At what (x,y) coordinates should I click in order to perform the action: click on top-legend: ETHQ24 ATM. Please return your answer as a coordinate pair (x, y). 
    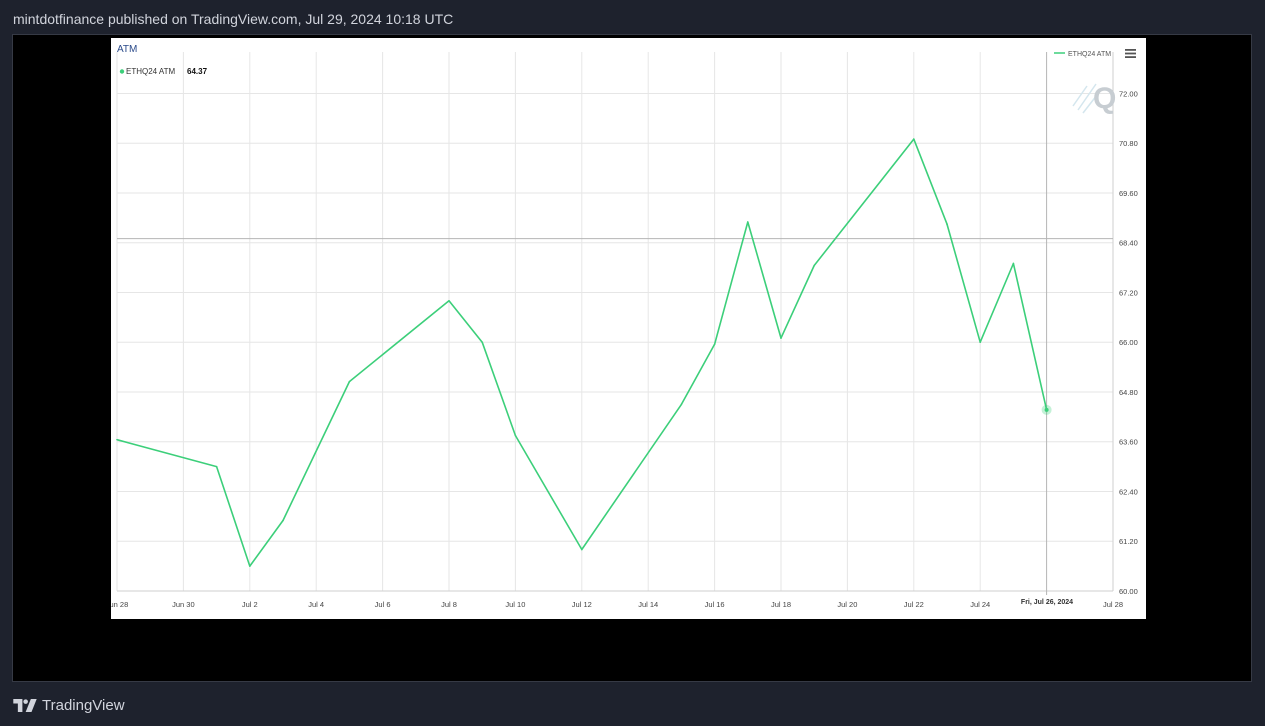
    Looking at the image, I should click on (1082, 54).